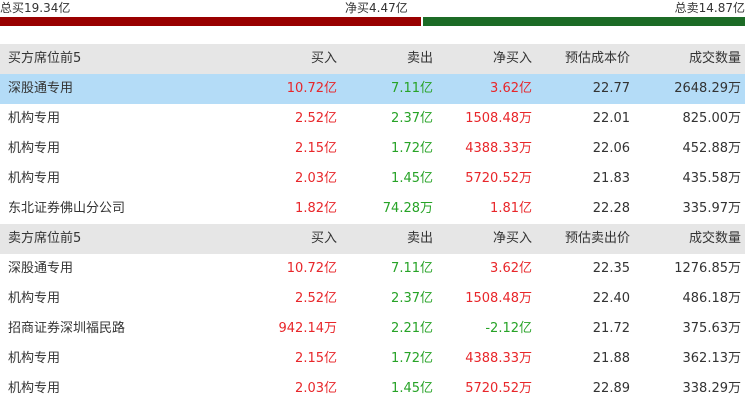  Describe the element at coordinates (407, 208) in the screenshot. I see `sell-amount: 74.28万` at that location.